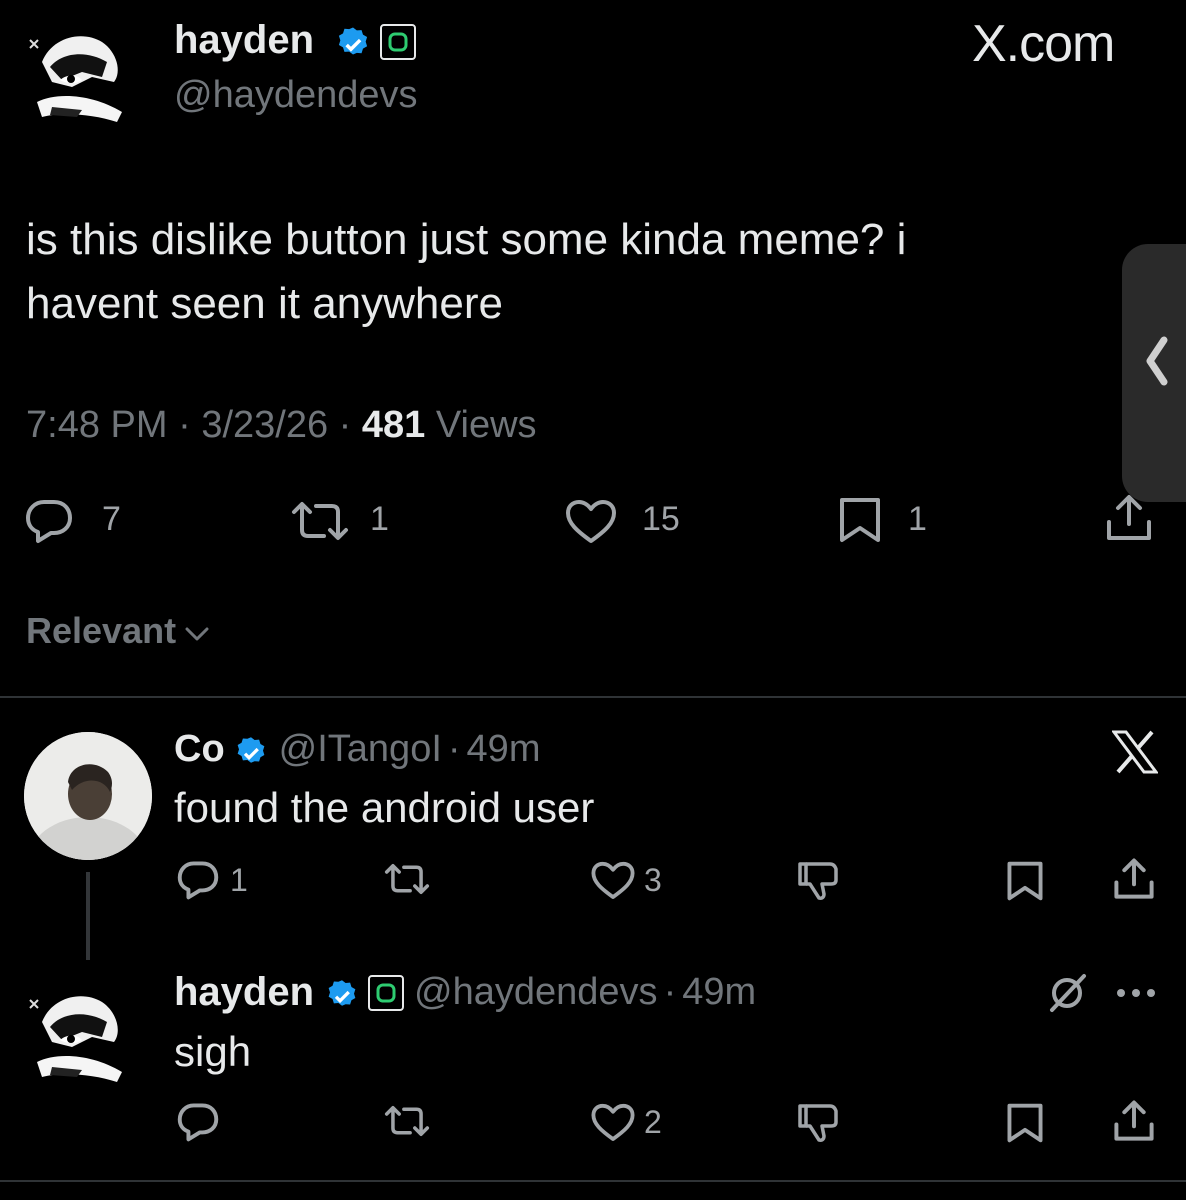 The image size is (1186, 1200). What do you see at coordinates (1043, 44) in the screenshot?
I see `site-watermark: X.com` at bounding box center [1043, 44].